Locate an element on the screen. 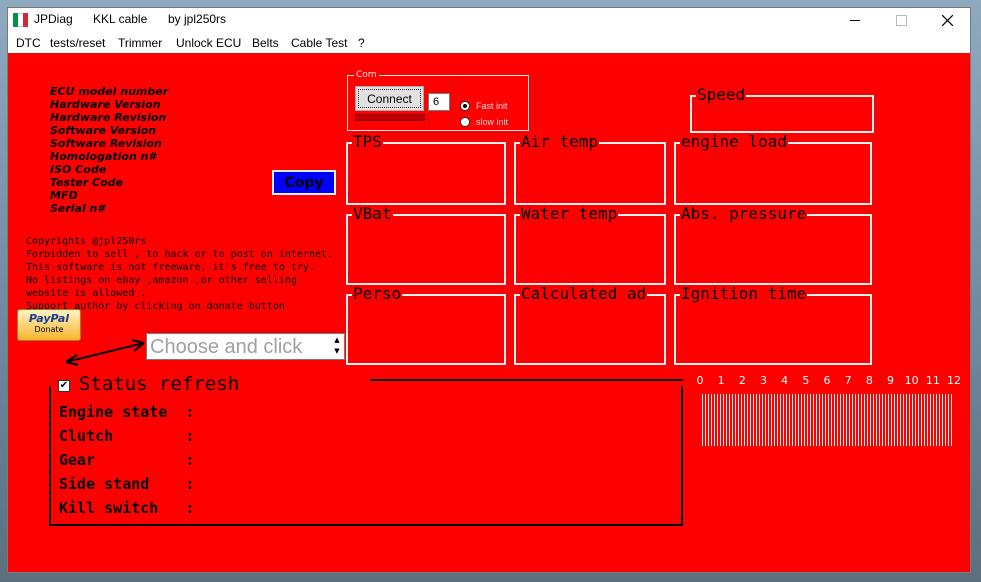 This screenshot has height=582, width=981. mfd-label: MFD is located at coordinates (64, 195).